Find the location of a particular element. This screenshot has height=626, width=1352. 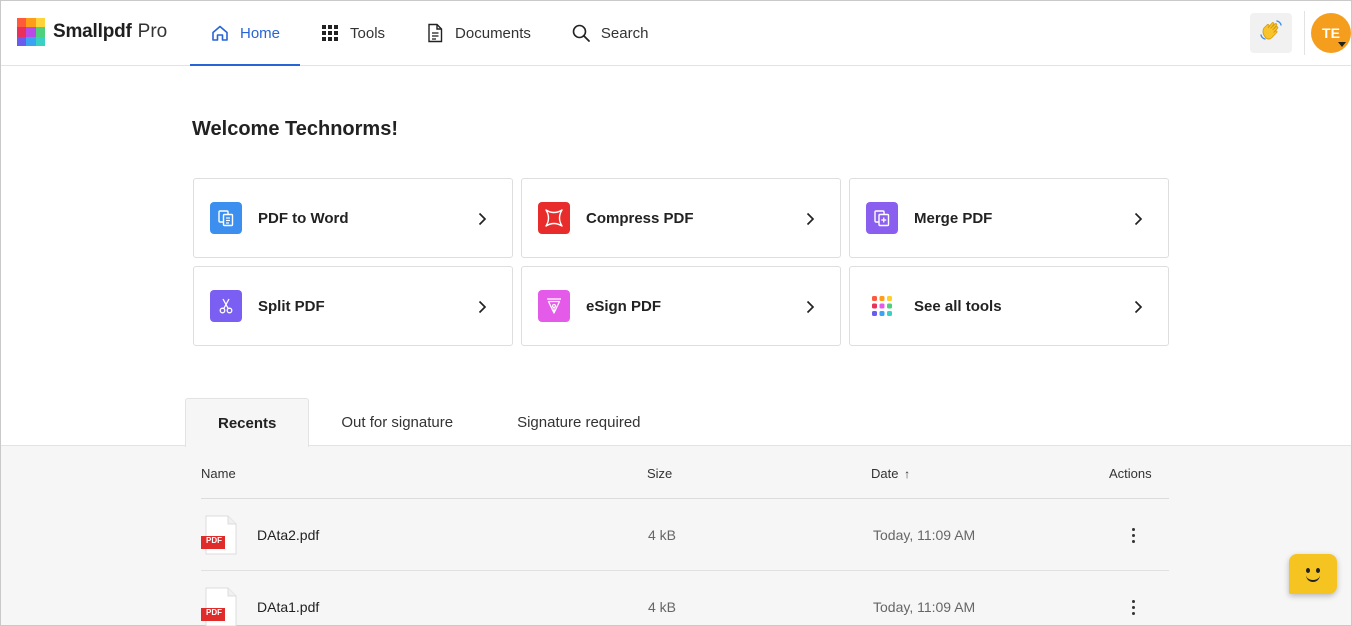

dots-grid-icon is located at coordinates (882, 306).